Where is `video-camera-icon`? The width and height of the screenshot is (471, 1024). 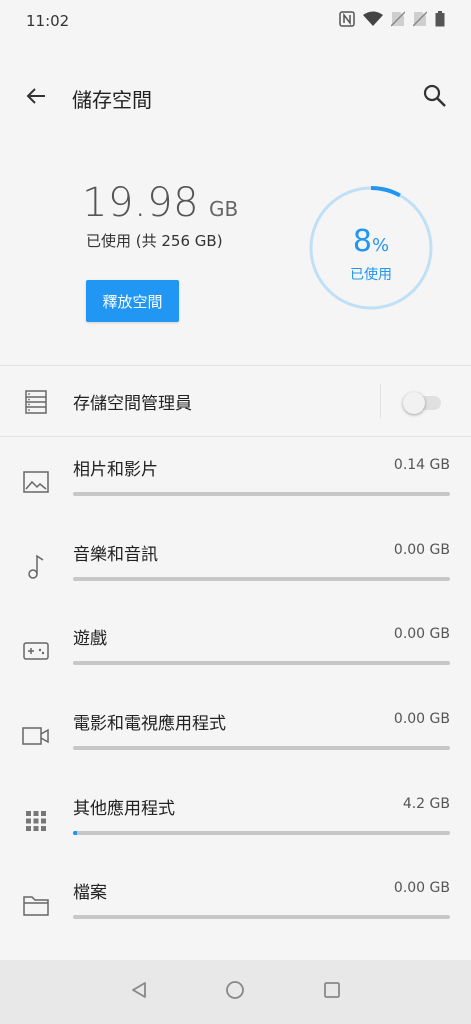
video-camera-icon is located at coordinates (36, 736).